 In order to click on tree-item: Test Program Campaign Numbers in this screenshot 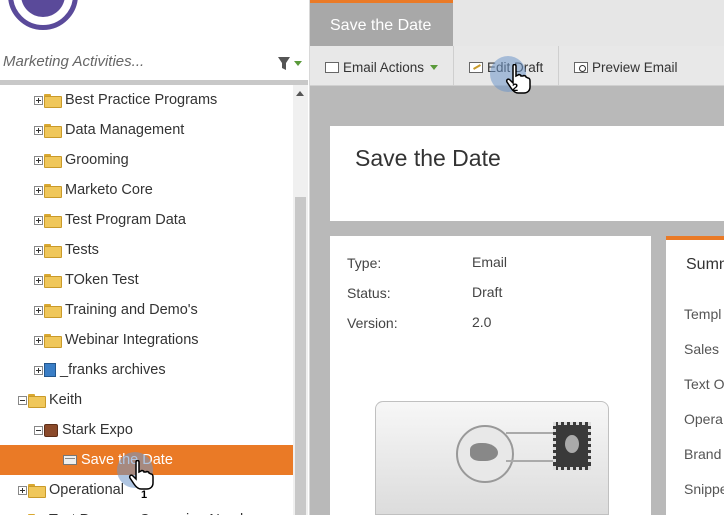, I will do `click(146, 510)`.